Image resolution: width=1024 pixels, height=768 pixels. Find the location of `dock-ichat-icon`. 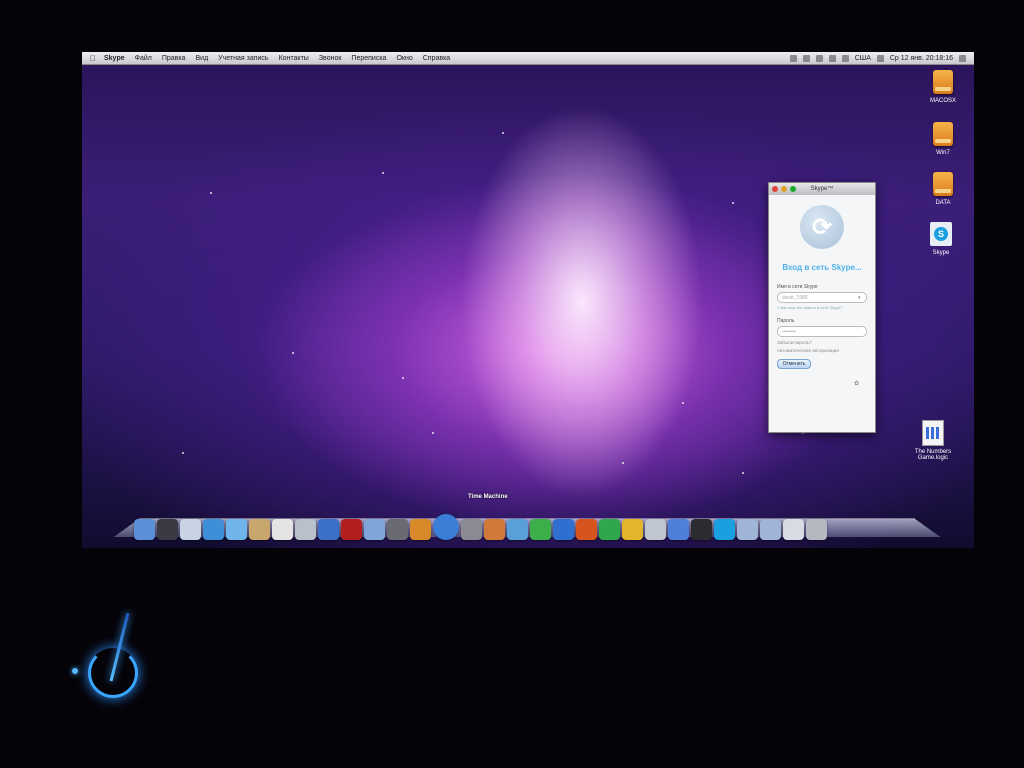

dock-ichat-icon is located at coordinates (236, 529).